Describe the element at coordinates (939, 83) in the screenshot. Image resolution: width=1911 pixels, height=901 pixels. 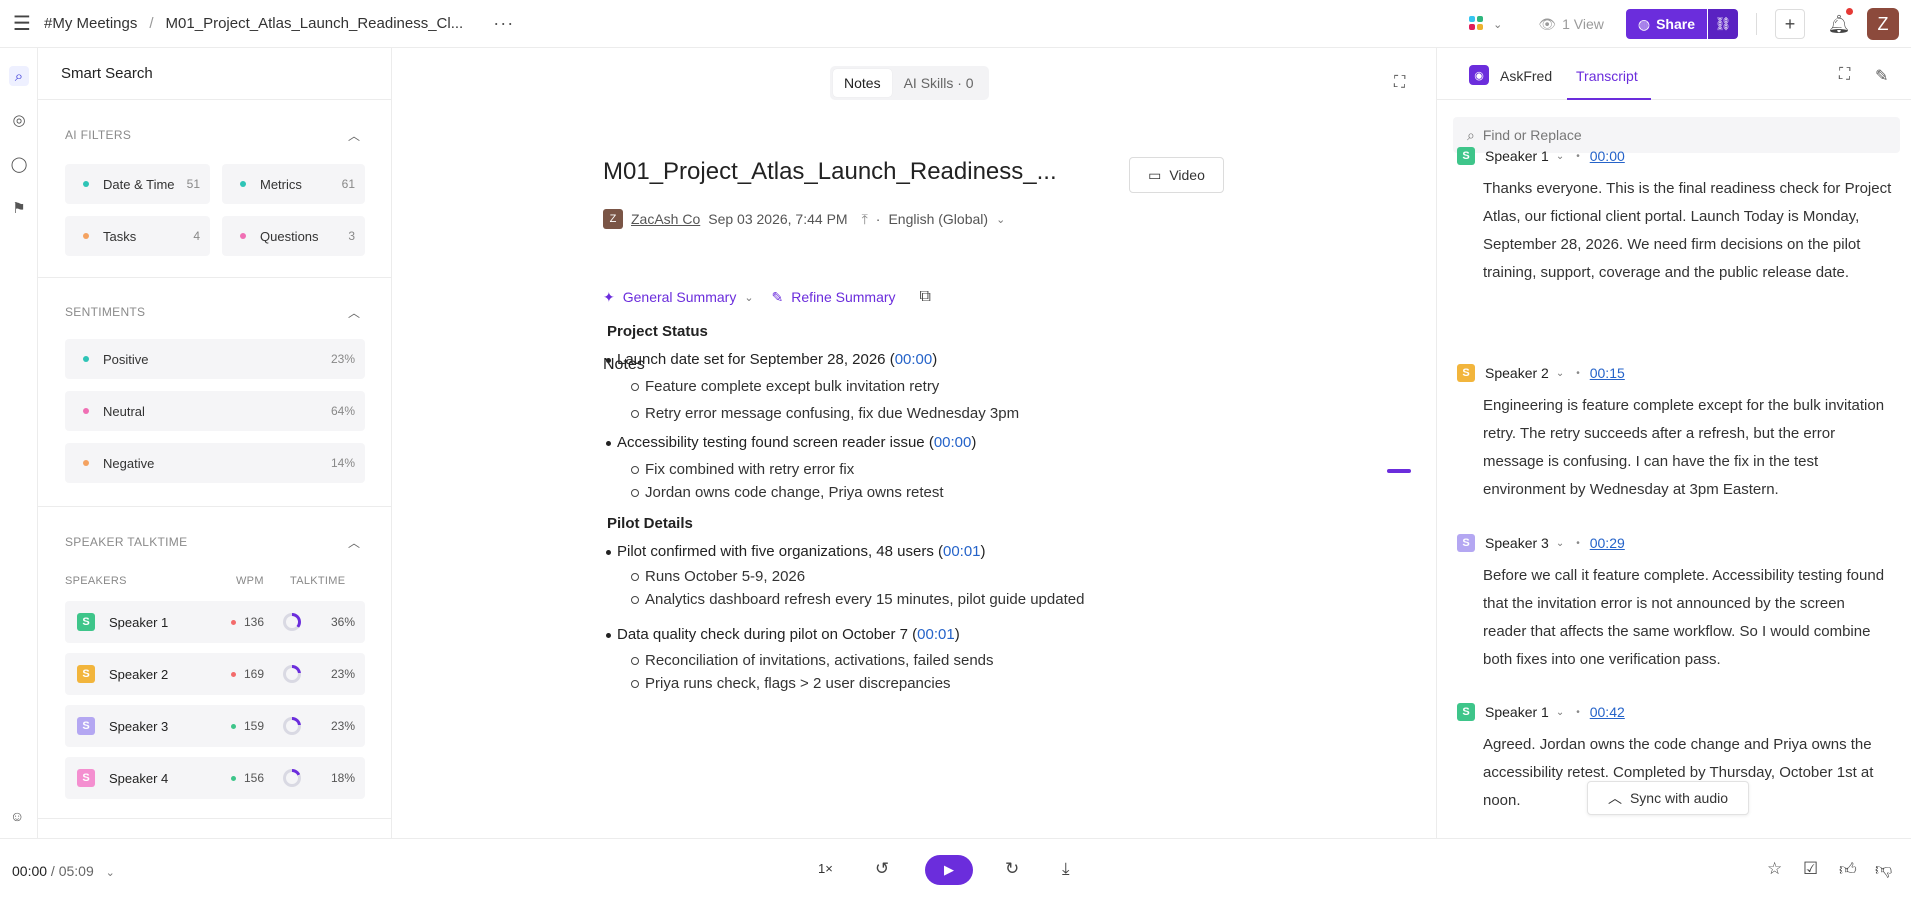
I see `tab-ai-skills: AI Skills · 0` at that location.